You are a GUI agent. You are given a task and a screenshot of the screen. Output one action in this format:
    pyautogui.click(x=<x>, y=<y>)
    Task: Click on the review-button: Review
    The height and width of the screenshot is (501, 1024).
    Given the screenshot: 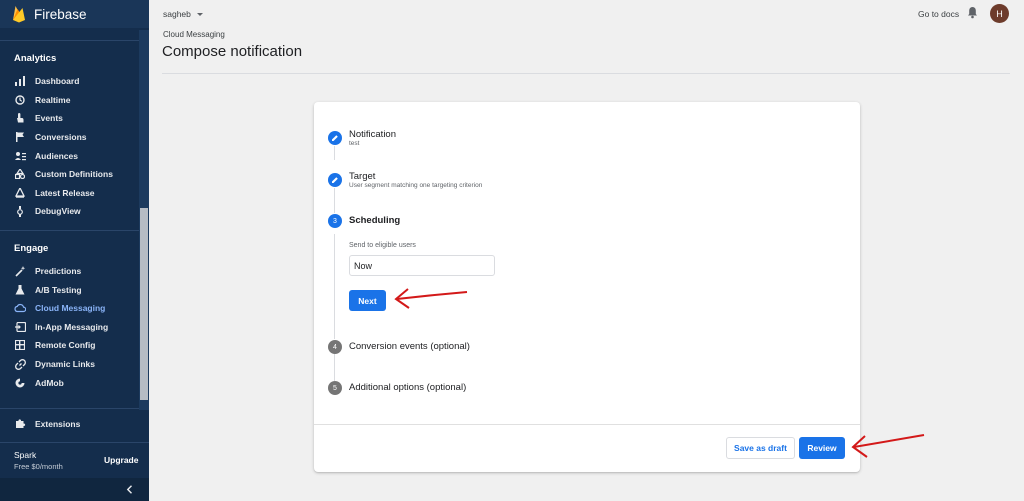 What is the action you would take?
    pyautogui.click(x=822, y=448)
    